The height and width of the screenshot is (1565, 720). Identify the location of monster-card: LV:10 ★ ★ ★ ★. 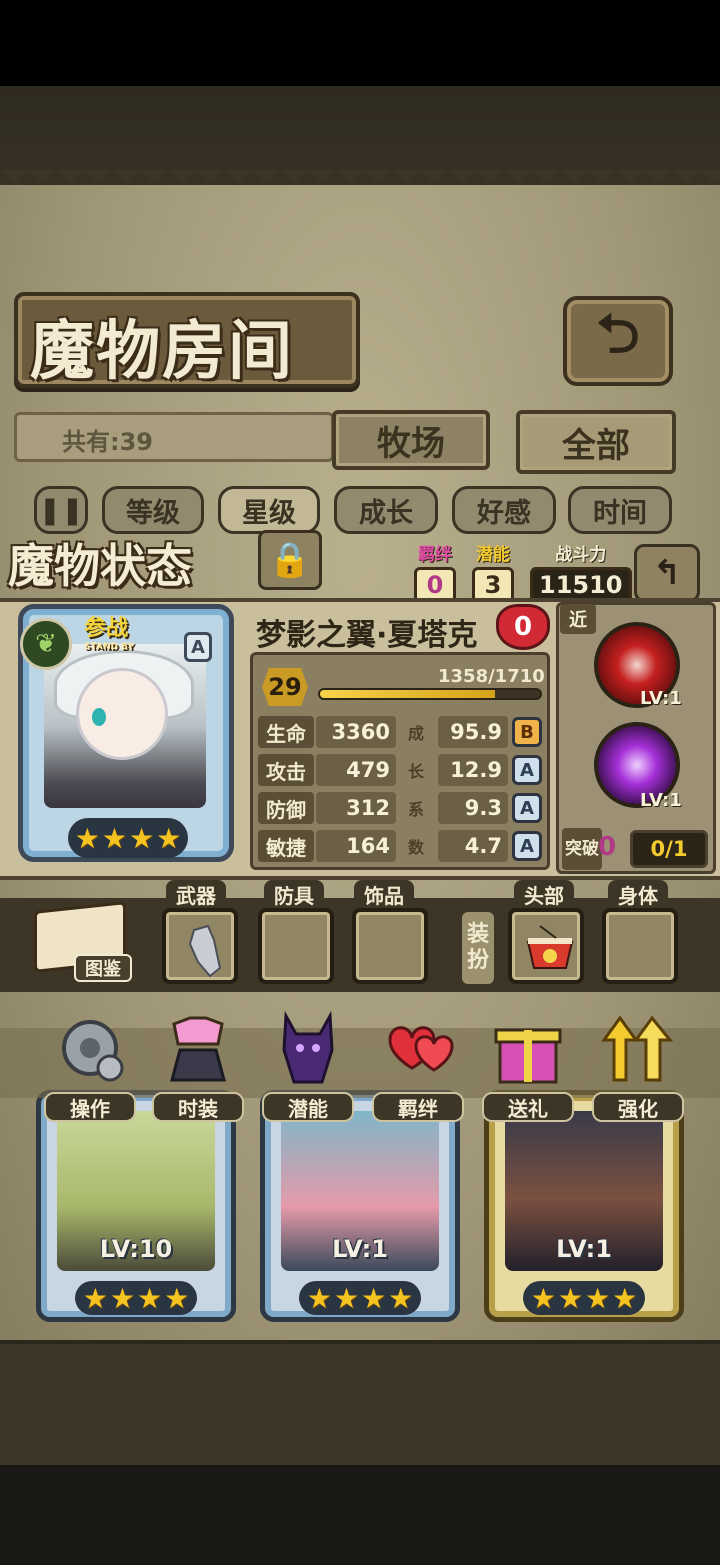
(136, 1206).